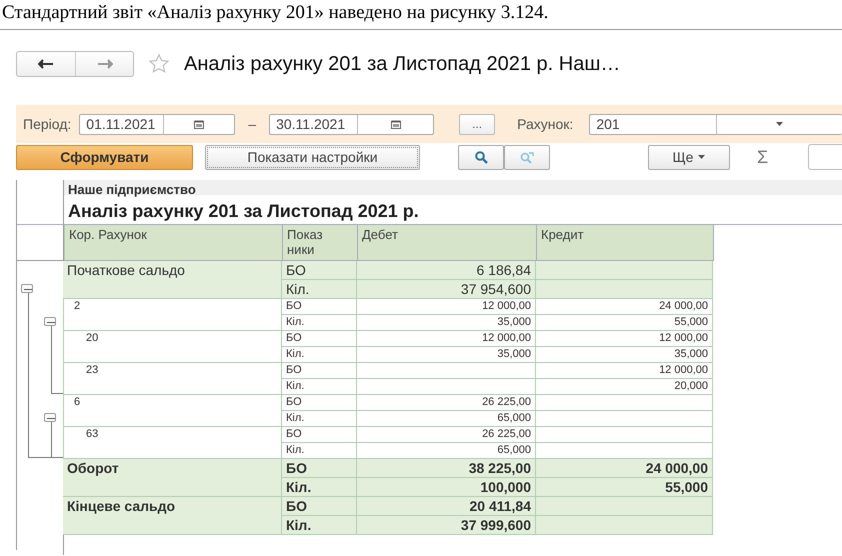 The height and width of the screenshot is (556, 842). What do you see at coordinates (173, 243) in the screenshot?
I see `column-header: Кор. Рахунок` at bounding box center [173, 243].